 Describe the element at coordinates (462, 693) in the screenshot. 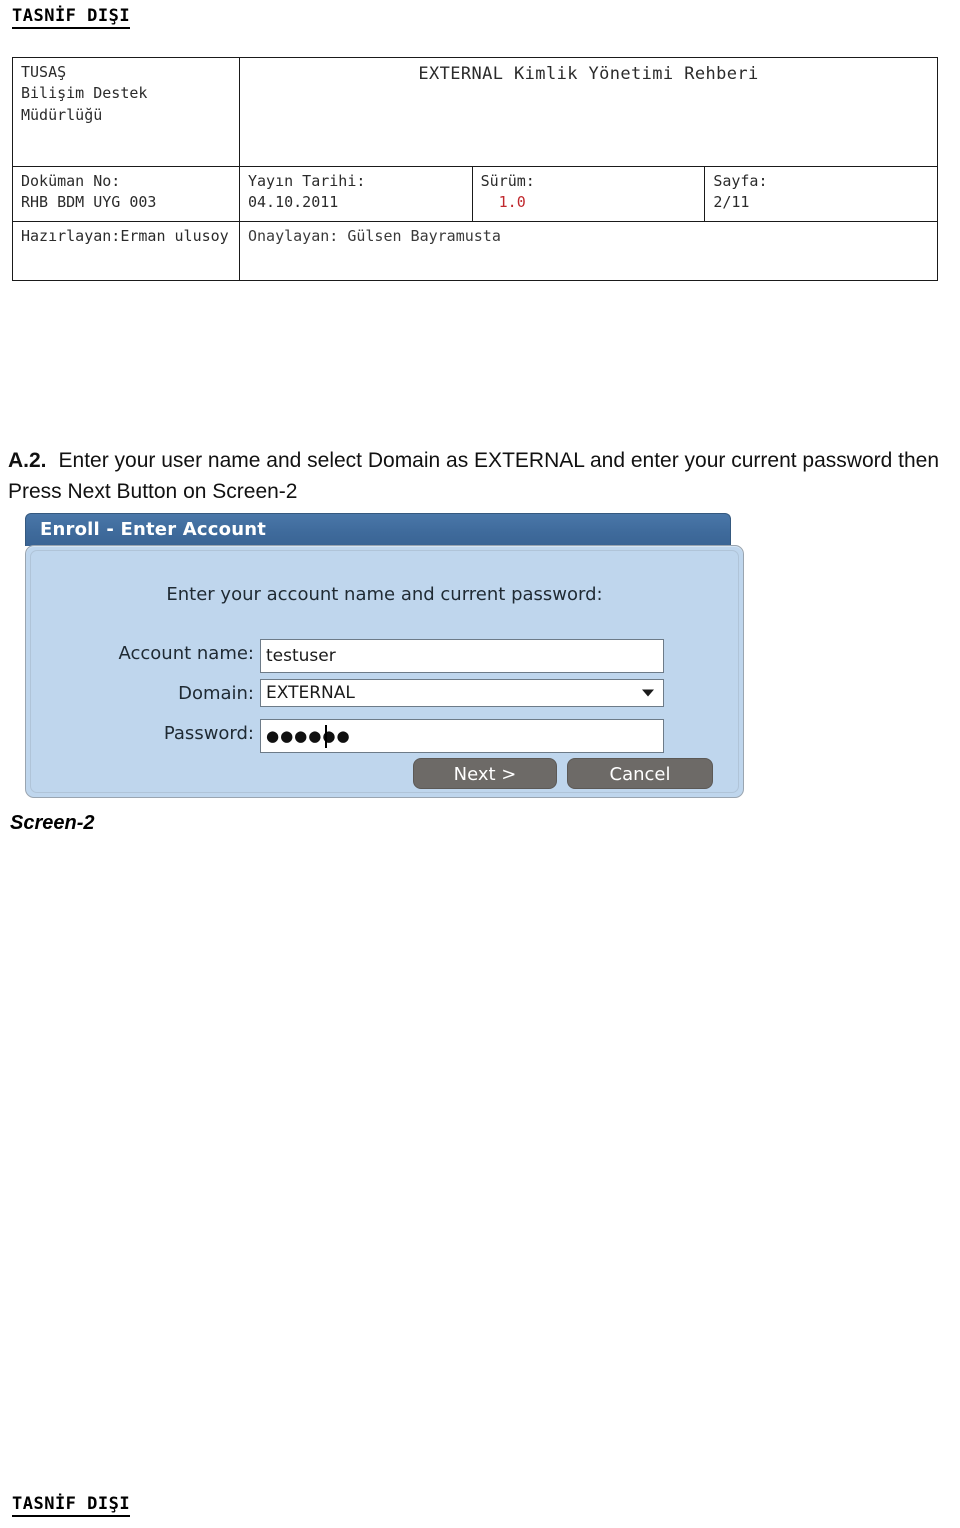

I see `domain-select: EXTERNAL` at that location.